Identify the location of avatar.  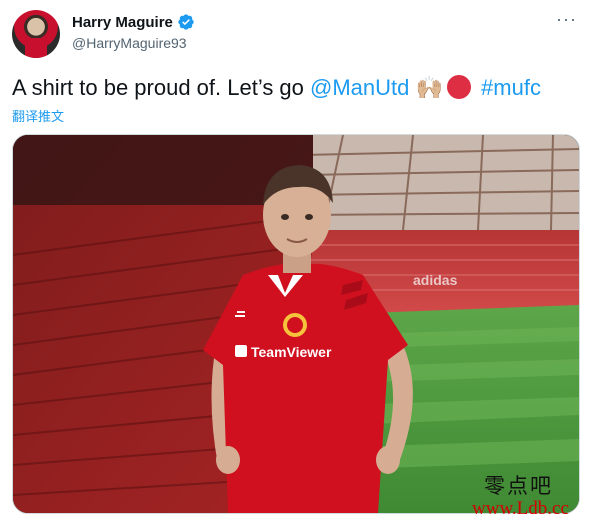
(36, 34).